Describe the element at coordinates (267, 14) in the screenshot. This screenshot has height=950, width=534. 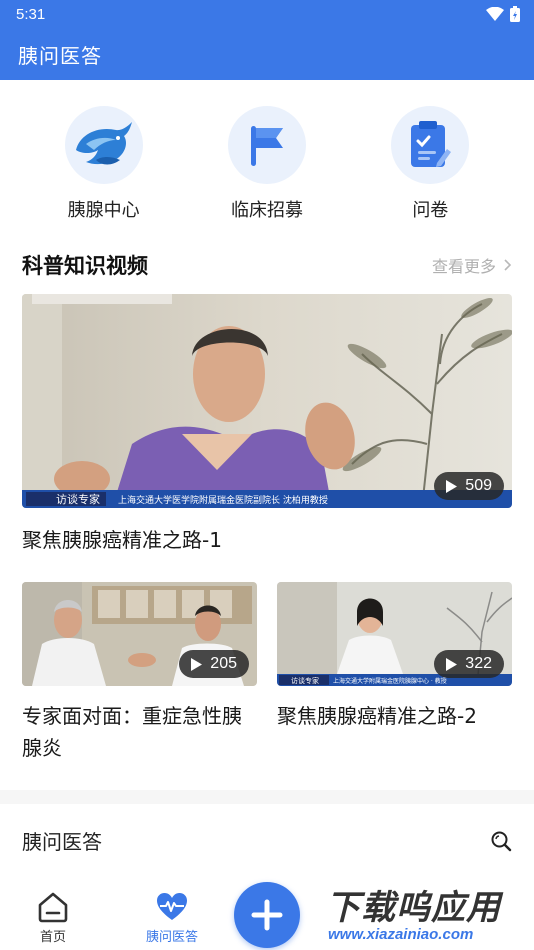
I see `status-bar: 5:31` at that location.